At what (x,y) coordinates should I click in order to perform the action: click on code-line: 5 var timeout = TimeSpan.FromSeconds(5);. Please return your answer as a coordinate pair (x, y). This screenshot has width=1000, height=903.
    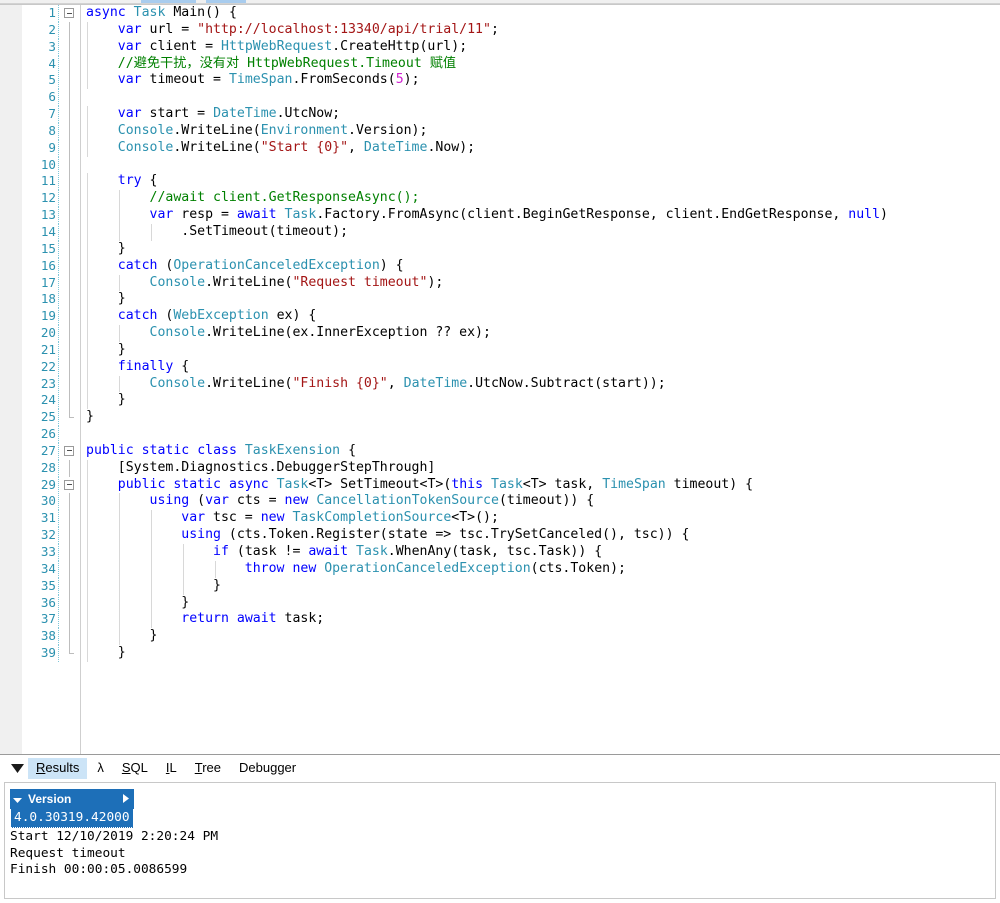
    Looking at the image, I should click on (500, 81).